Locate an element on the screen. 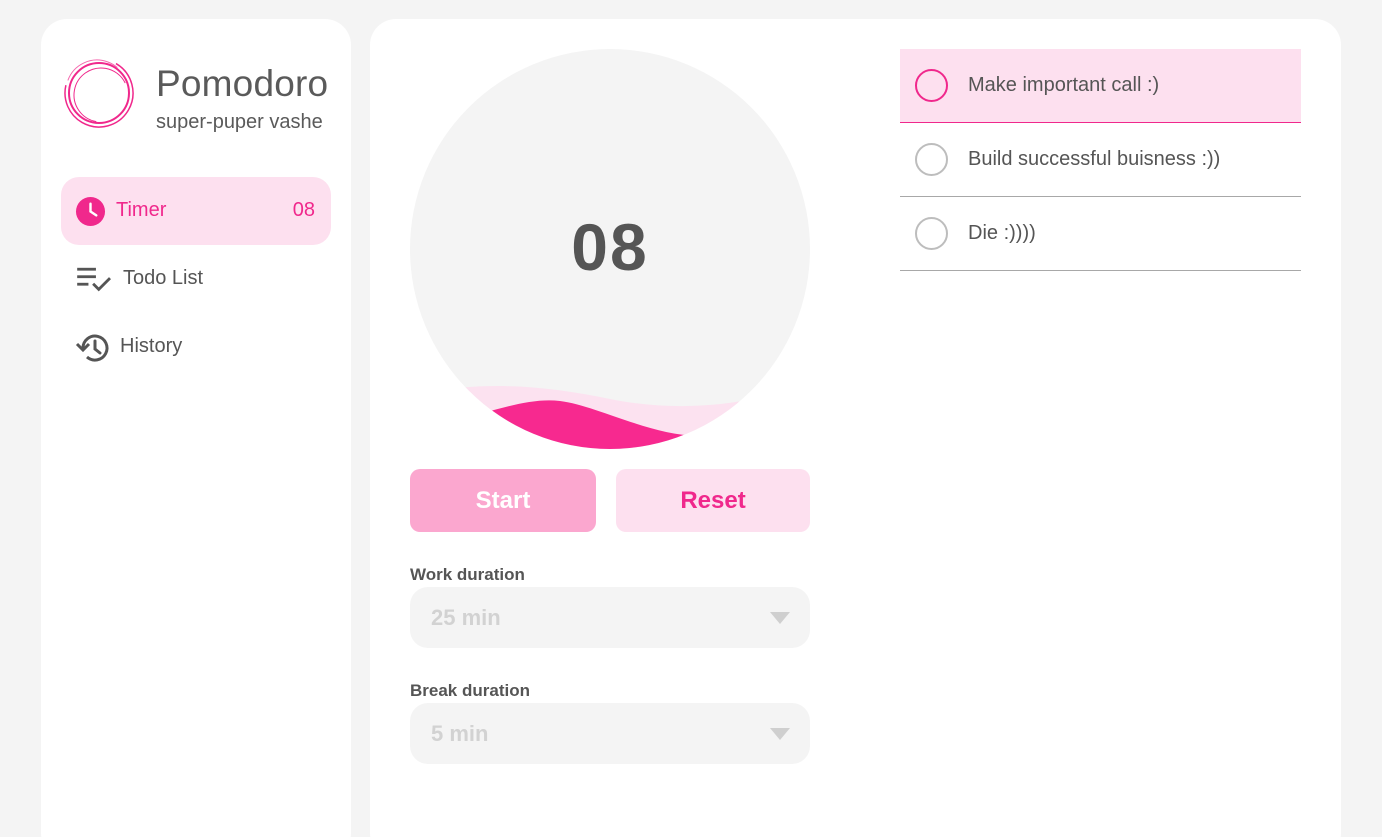  todo-item: Die :)))) is located at coordinates (1100, 234).